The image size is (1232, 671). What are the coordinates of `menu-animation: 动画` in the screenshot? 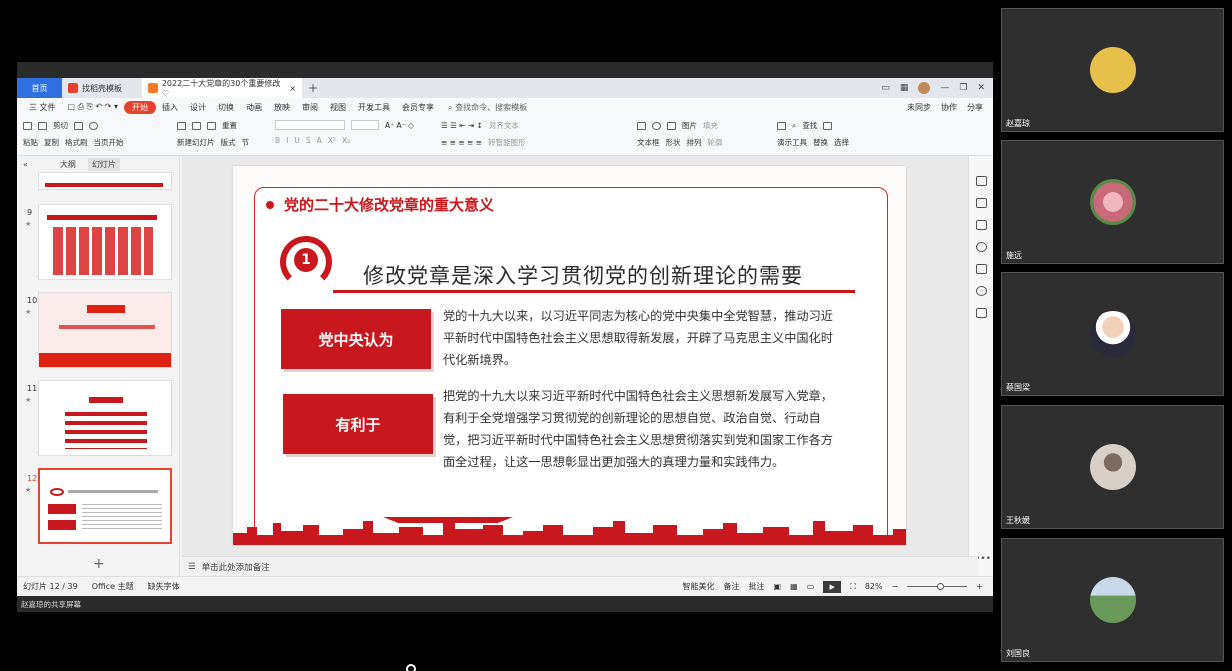 It's located at (254, 107).